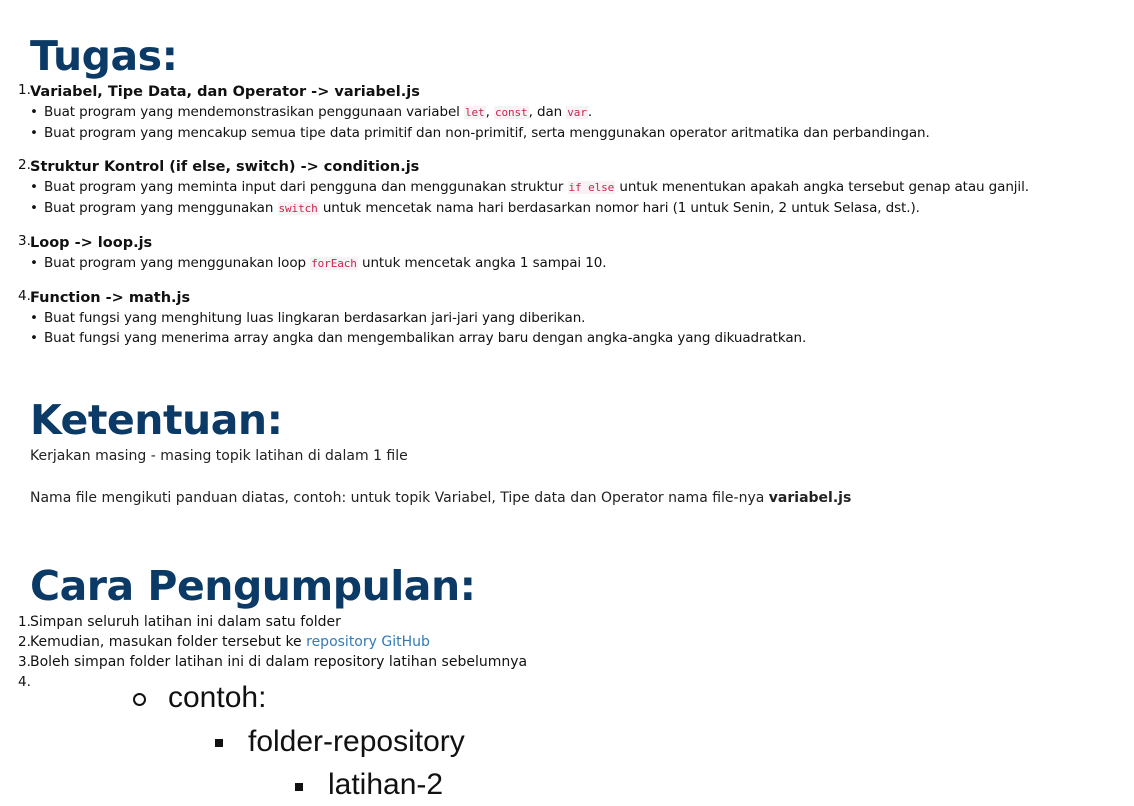 This screenshot has width=1134, height=806. What do you see at coordinates (475, 112) in the screenshot?
I see `code-let: let` at bounding box center [475, 112].